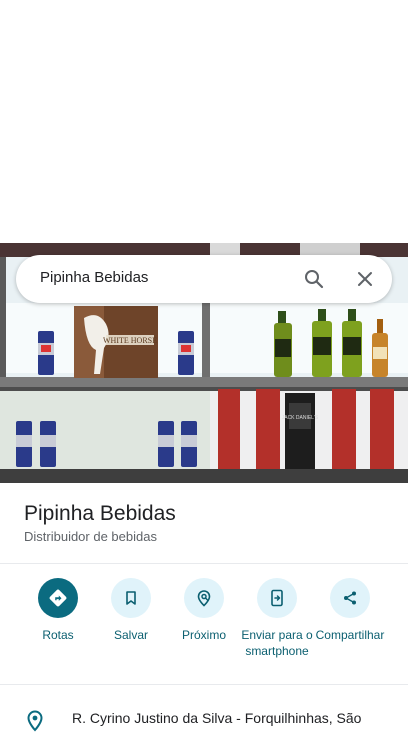 This screenshot has height=737, width=408. I want to click on save-label: Salvar, so click(130, 635).